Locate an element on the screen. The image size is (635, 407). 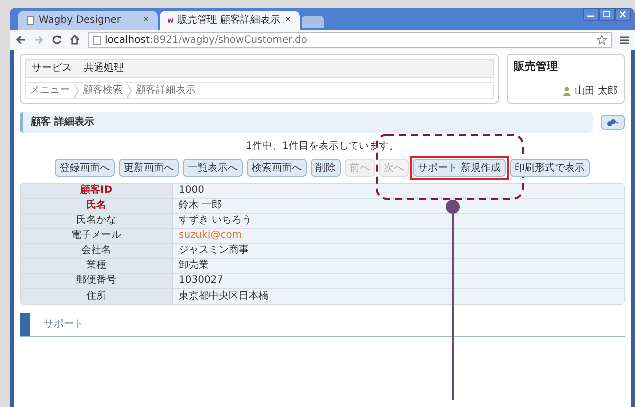
link-icon is located at coordinates (613, 122).